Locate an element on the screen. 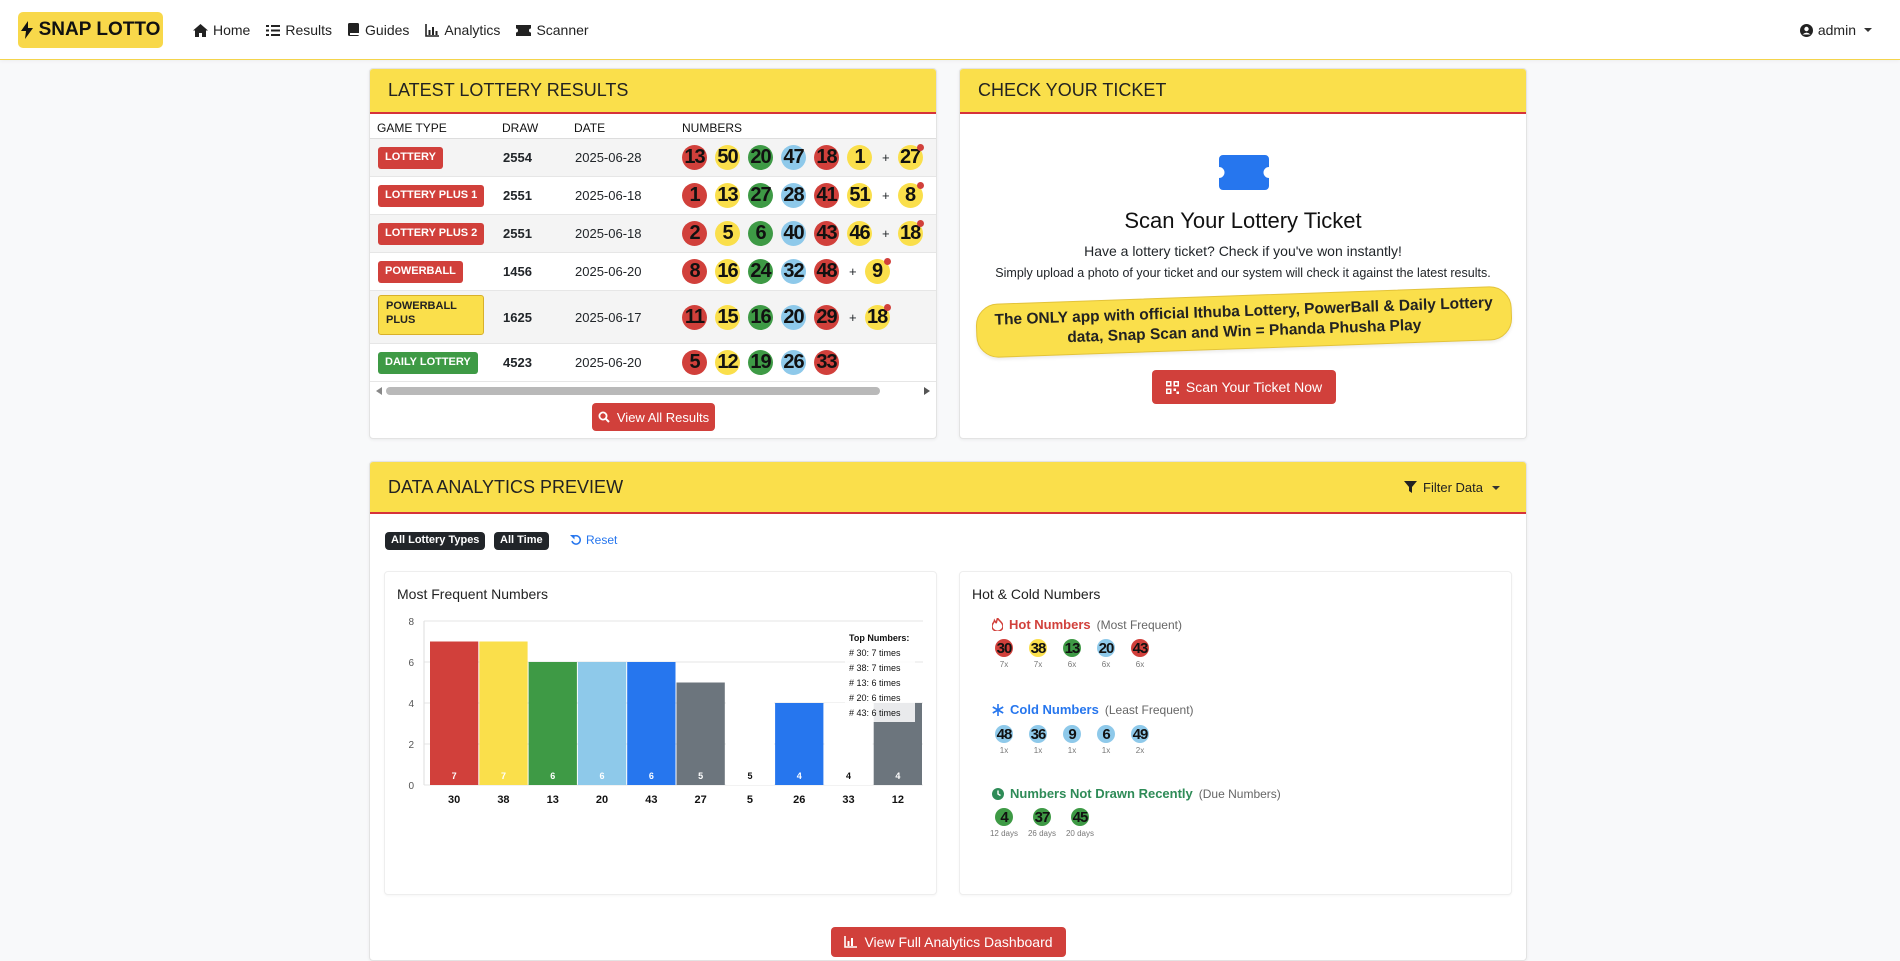 This screenshot has width=1900, height=961. number-stat-label: 1x is located at coordinates (1004, 750).